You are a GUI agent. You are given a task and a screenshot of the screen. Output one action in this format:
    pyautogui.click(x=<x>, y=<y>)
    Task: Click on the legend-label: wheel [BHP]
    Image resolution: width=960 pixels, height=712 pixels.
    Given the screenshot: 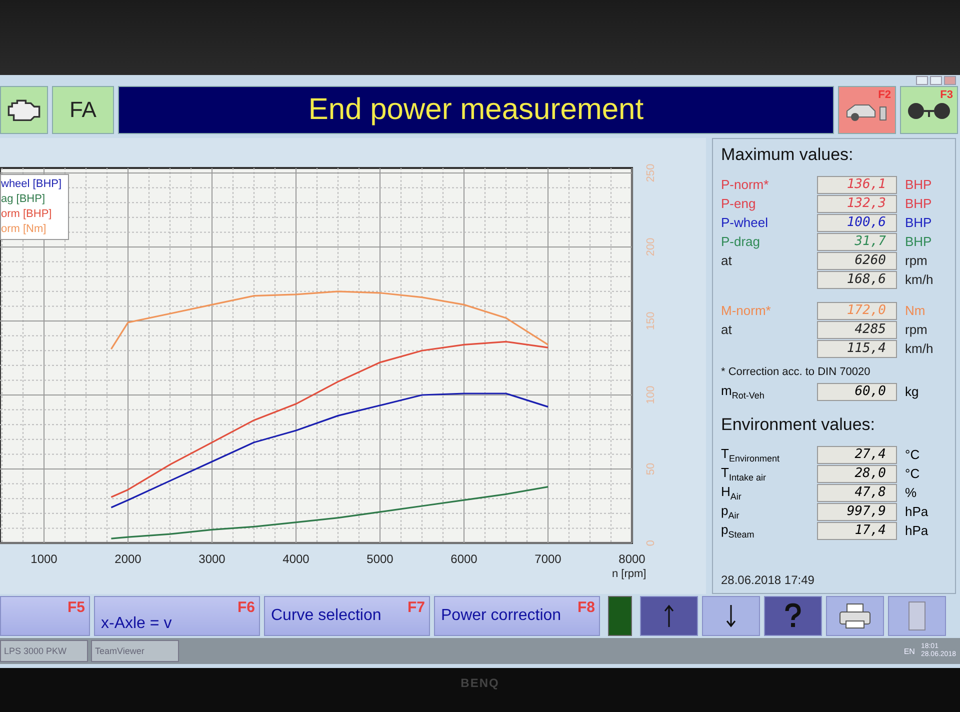 What is the action you would take?
    pyautogui.click(x=31, y=184)
    